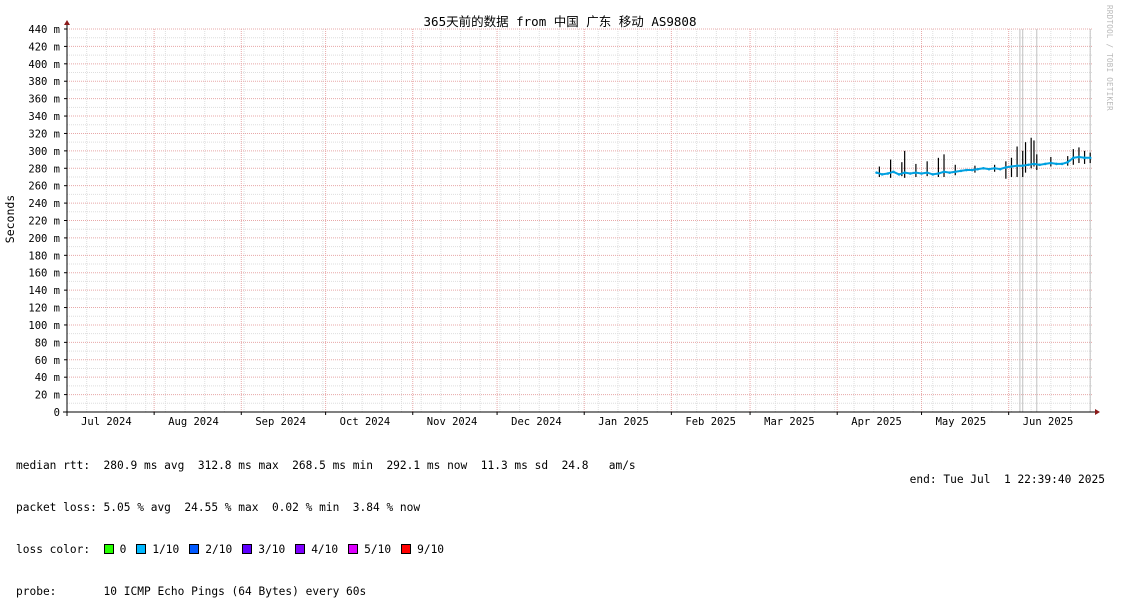 Image resolution: width=1121 pixels, height=613 pixels. Describe the element at coordinates (123, 549) in the screenshot. I see `loss-color-text: 0` at that location.